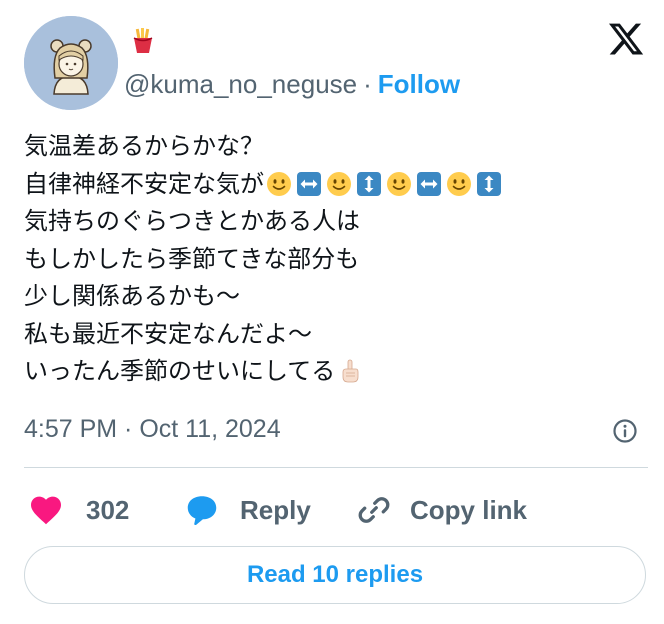 The width and height of the screenshot is (664, 624). I want to click on tweet-line: 気持ちのぐらつきとかある人は, so click(334, 222).